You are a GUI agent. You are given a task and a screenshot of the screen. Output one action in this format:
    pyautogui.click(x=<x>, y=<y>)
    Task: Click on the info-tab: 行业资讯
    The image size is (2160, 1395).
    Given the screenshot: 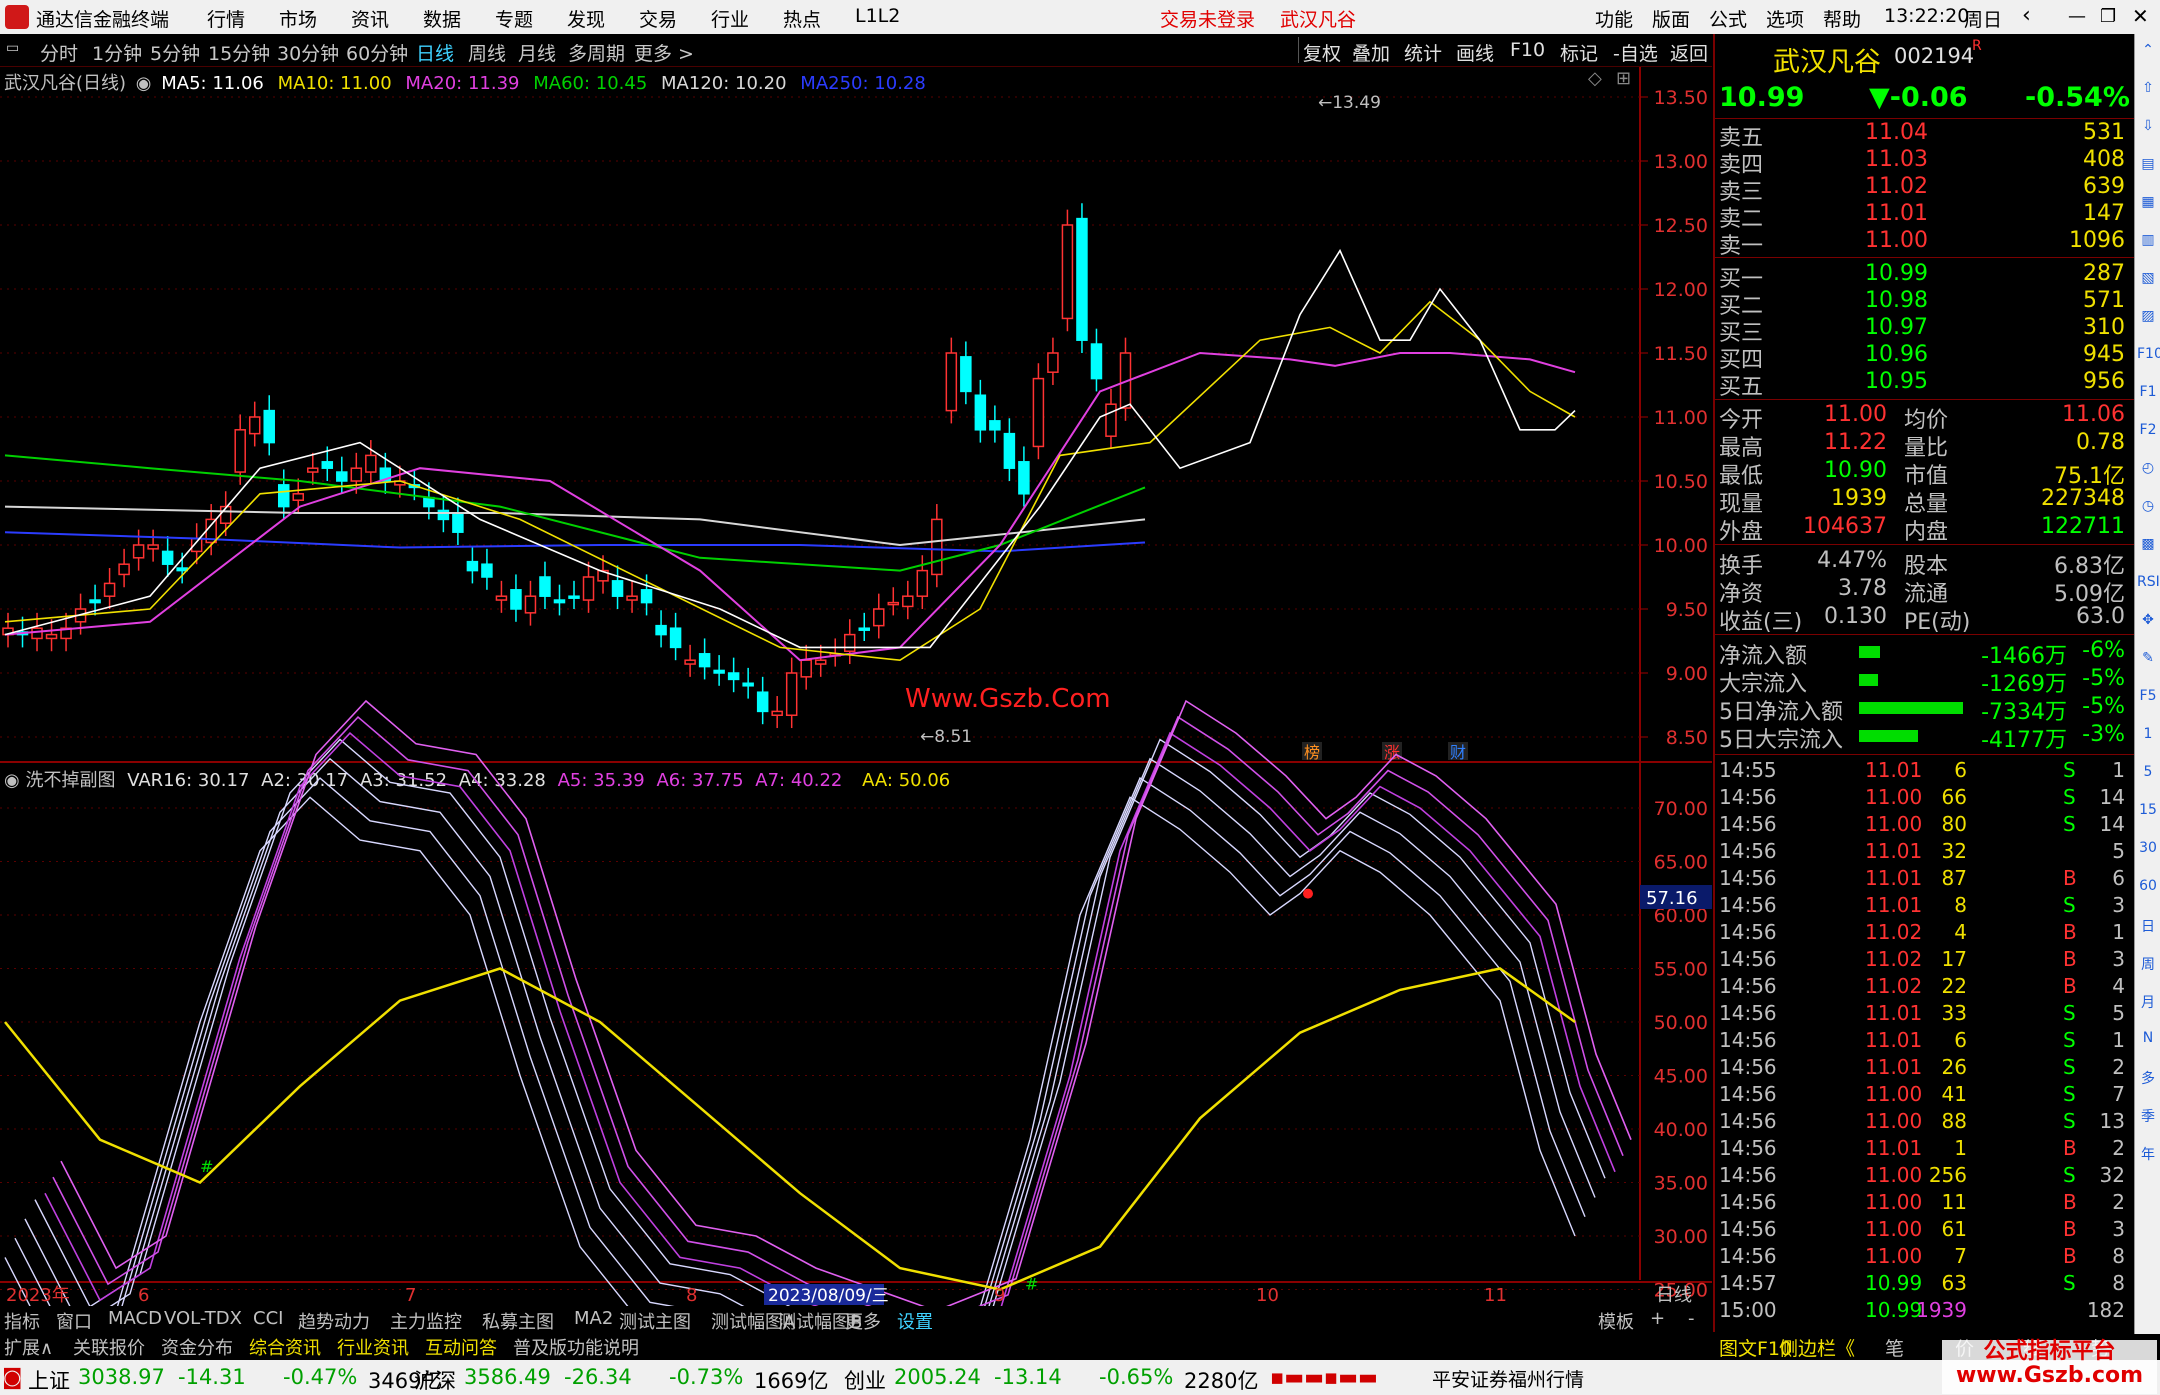 What is the action you would take?
    pyautogui.click(x=373, y=1347)
    